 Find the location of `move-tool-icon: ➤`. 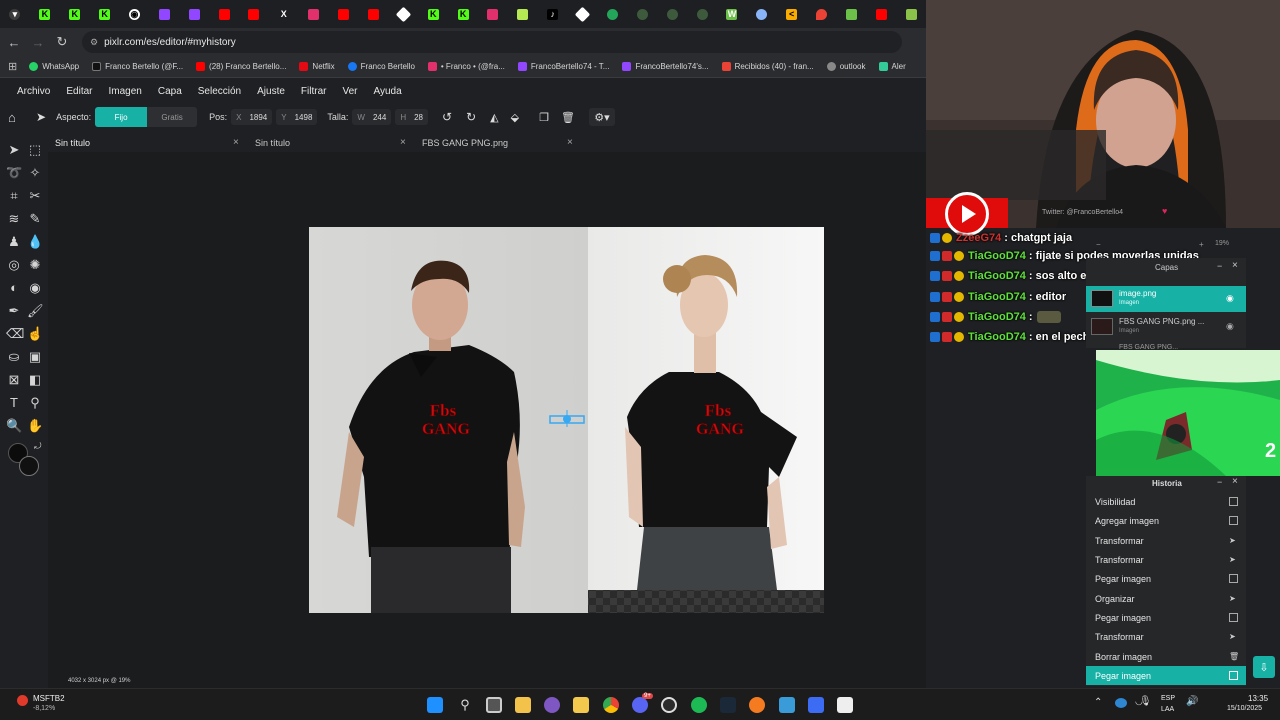

move-tool-icon: ➤ is located at coordinates (14, 150).